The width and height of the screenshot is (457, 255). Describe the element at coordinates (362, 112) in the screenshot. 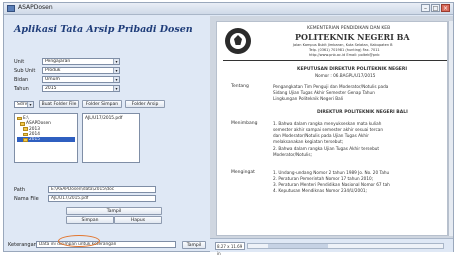

I see `director-heading: DIREKTUR POLITEKNIK NEGERI BALI` at that location.